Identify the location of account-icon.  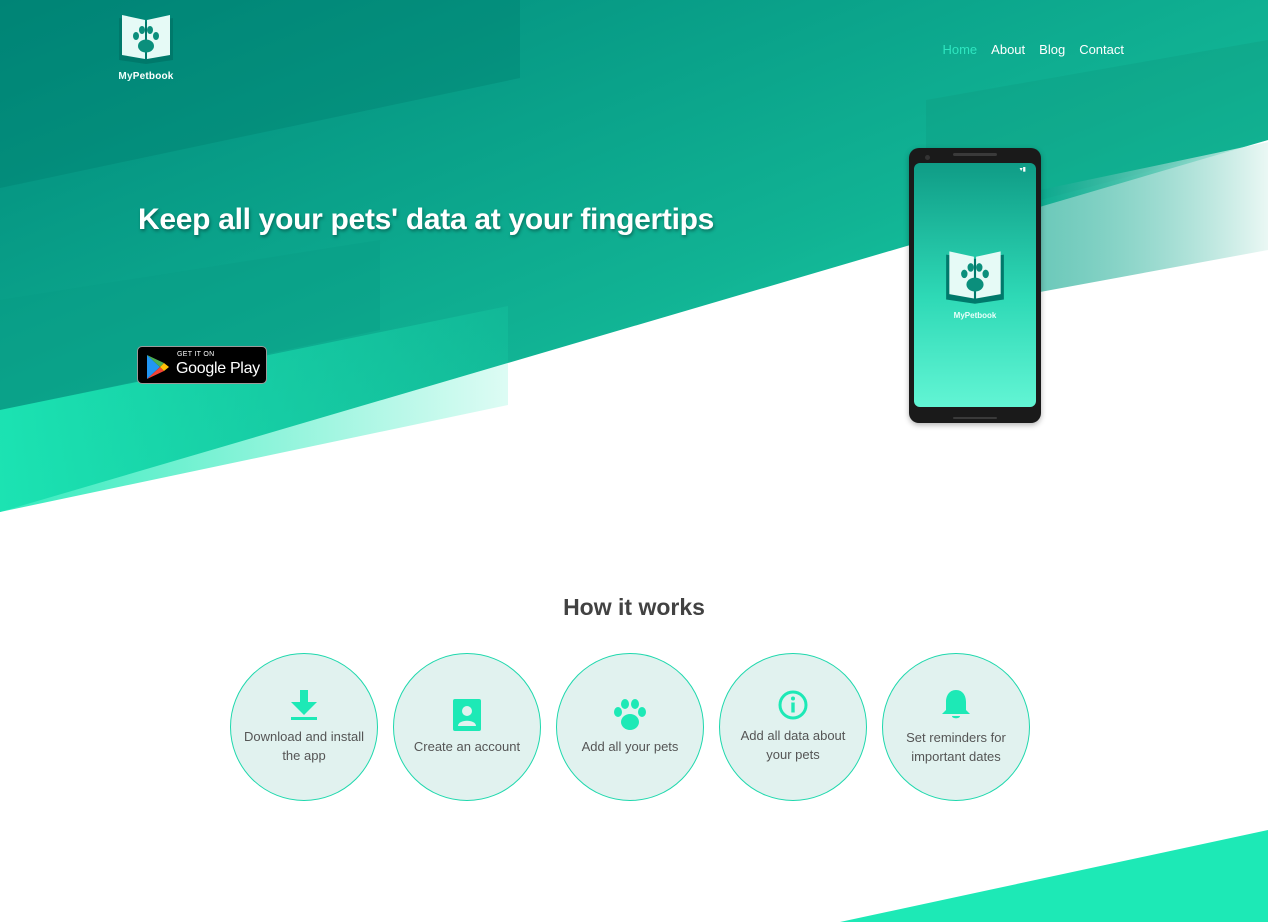
(467, 714).